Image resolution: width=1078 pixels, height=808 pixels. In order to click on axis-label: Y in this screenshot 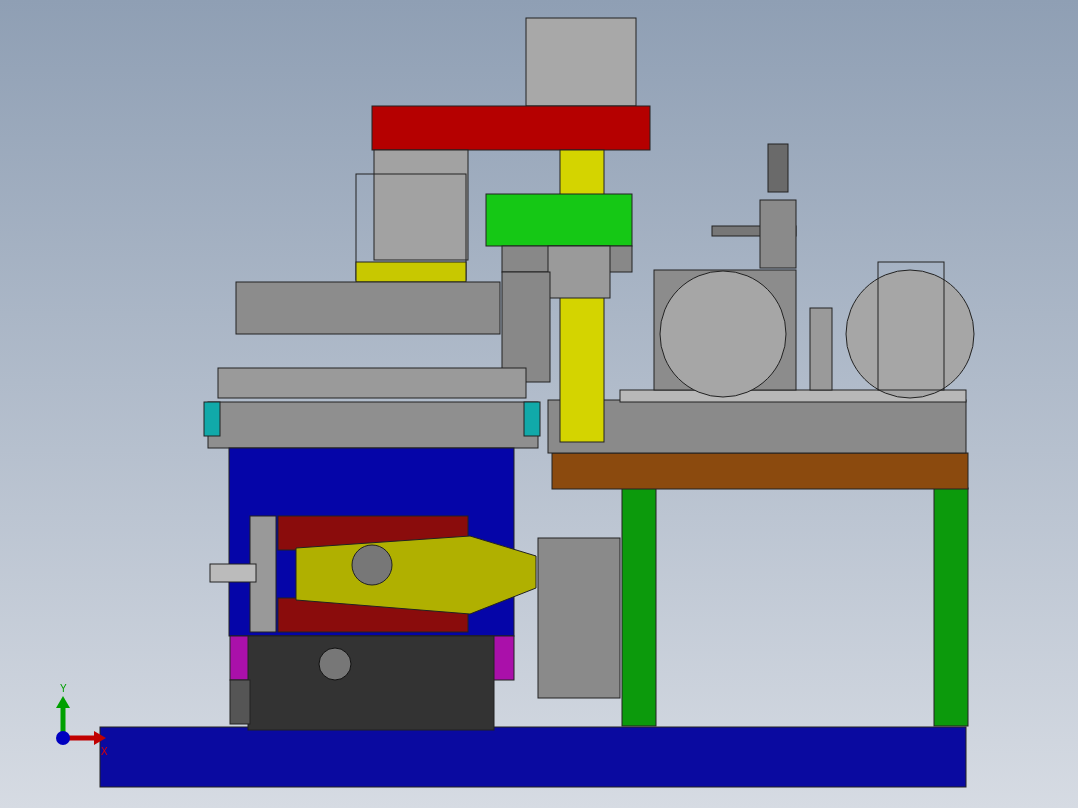, I will do `click(63, 689)`.